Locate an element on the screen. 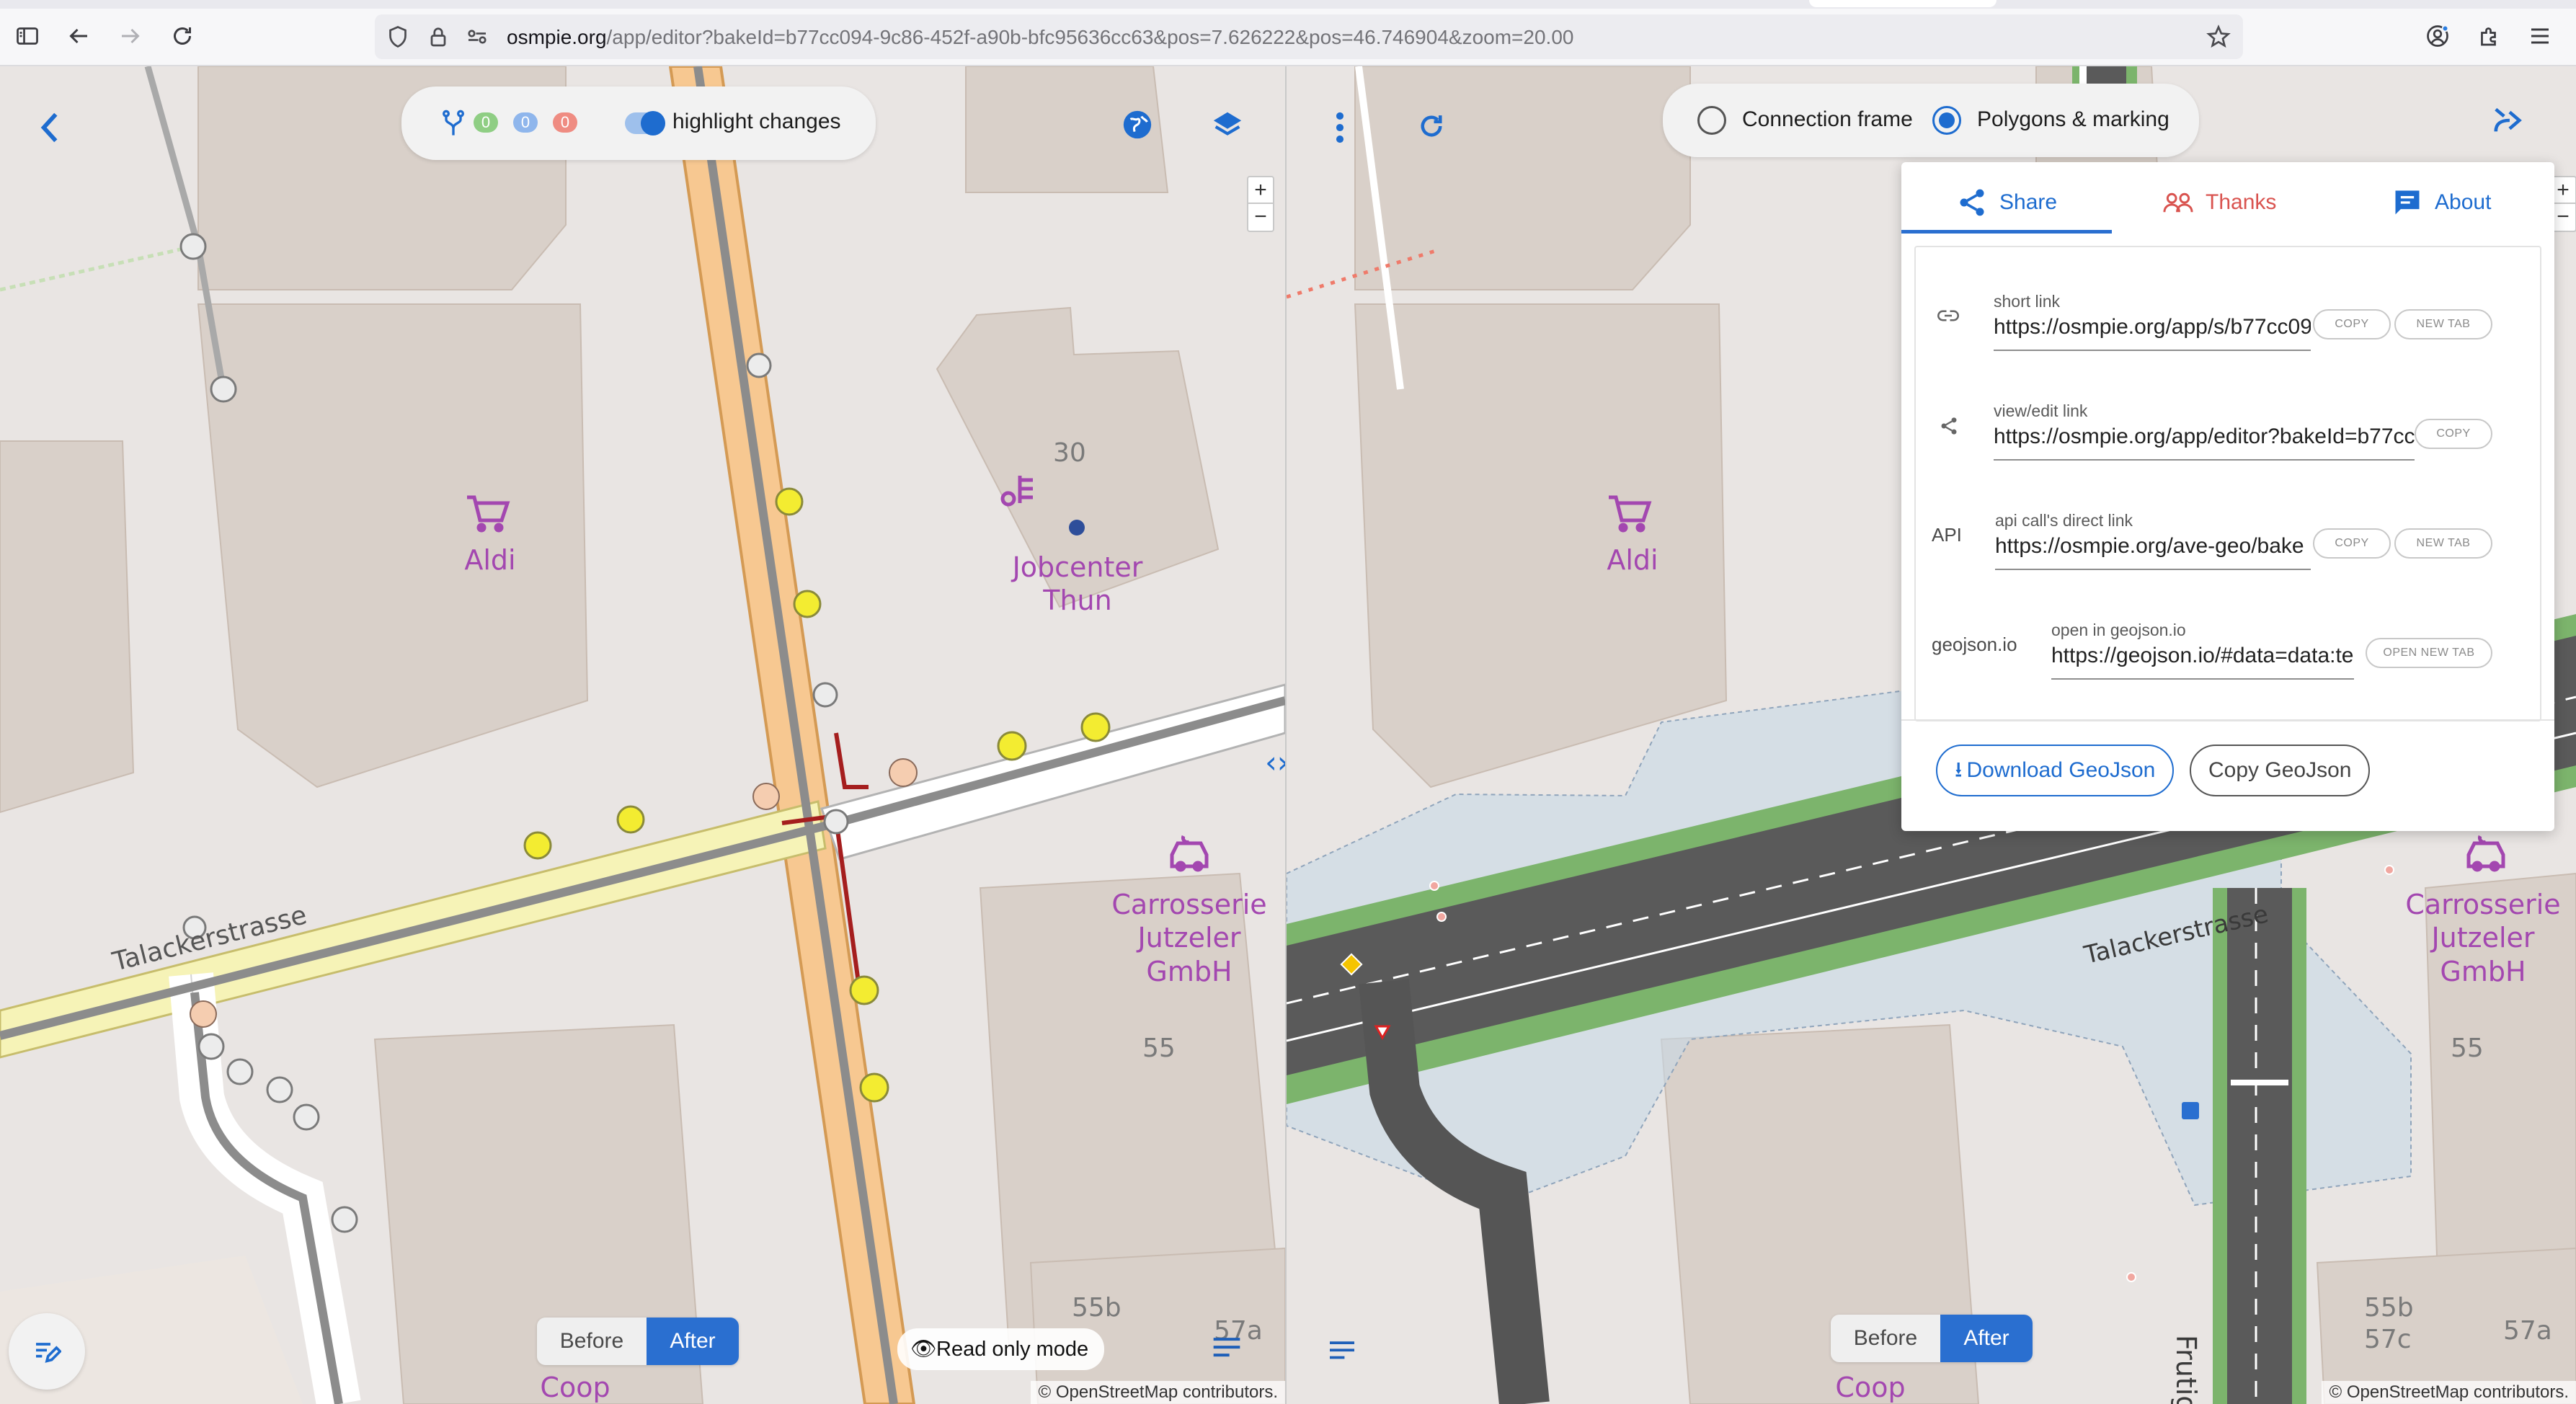 This screenshot has height=1404, width=2576. car-repair-icon is located at coordinates (1189, 853).